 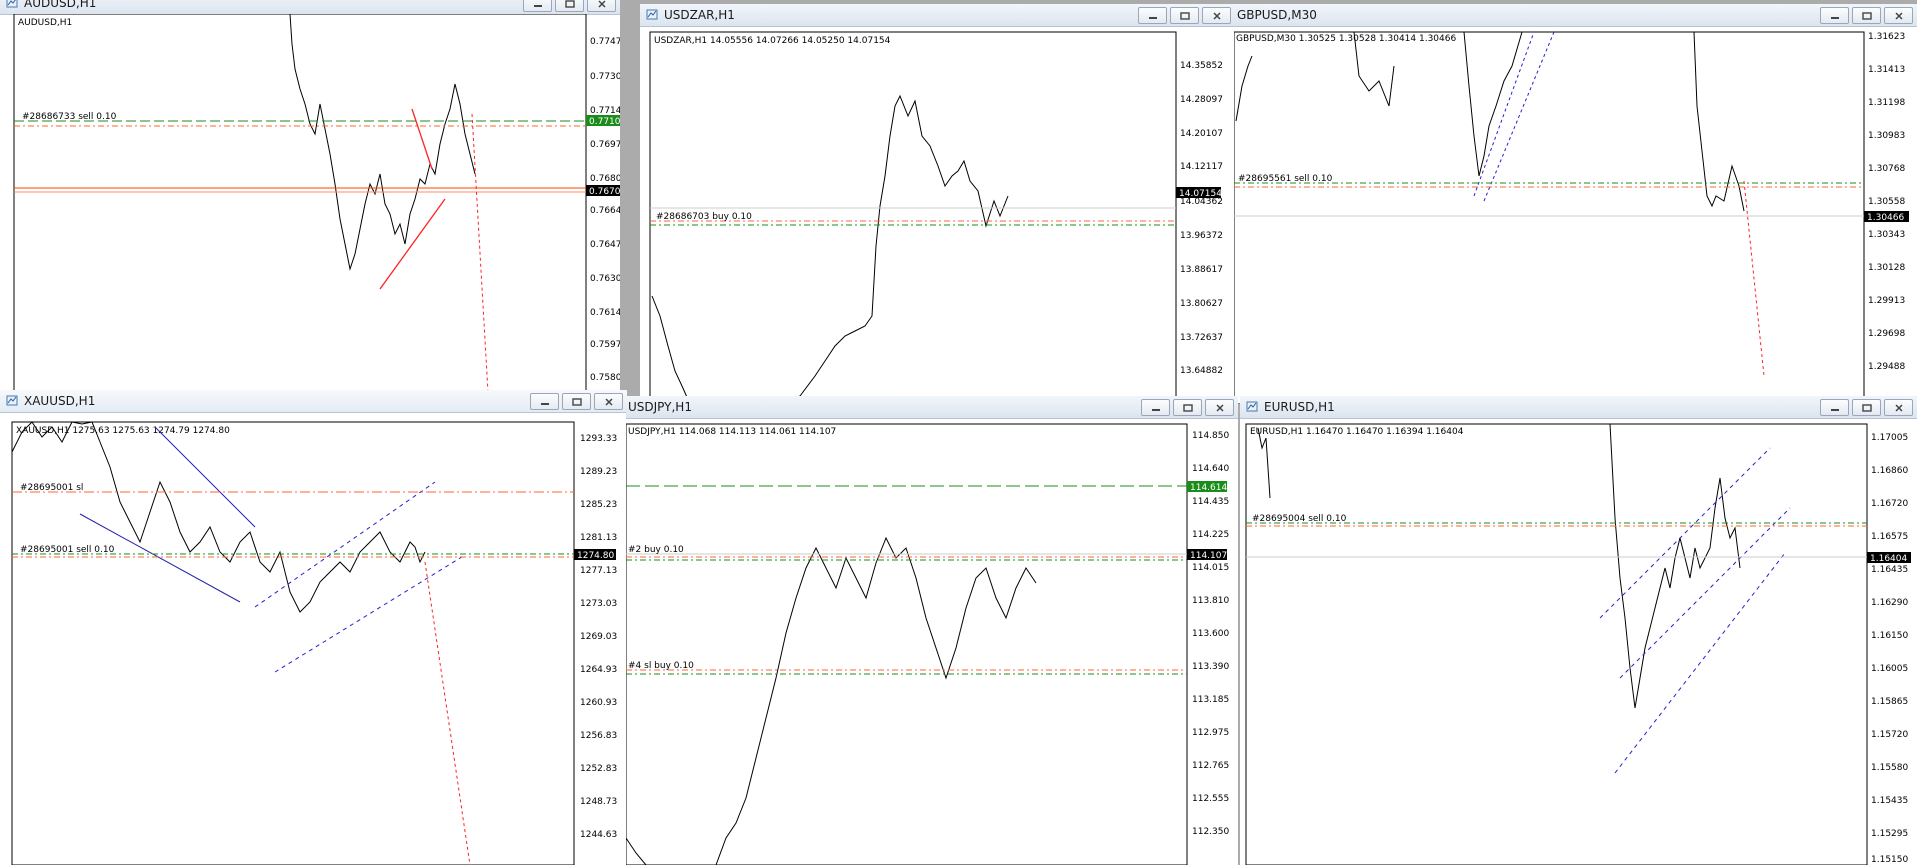 What do you see at coordinates (605, 245) in the screenshot?
I see `svg-text: 0.76470` at bounding box center [605, 245].